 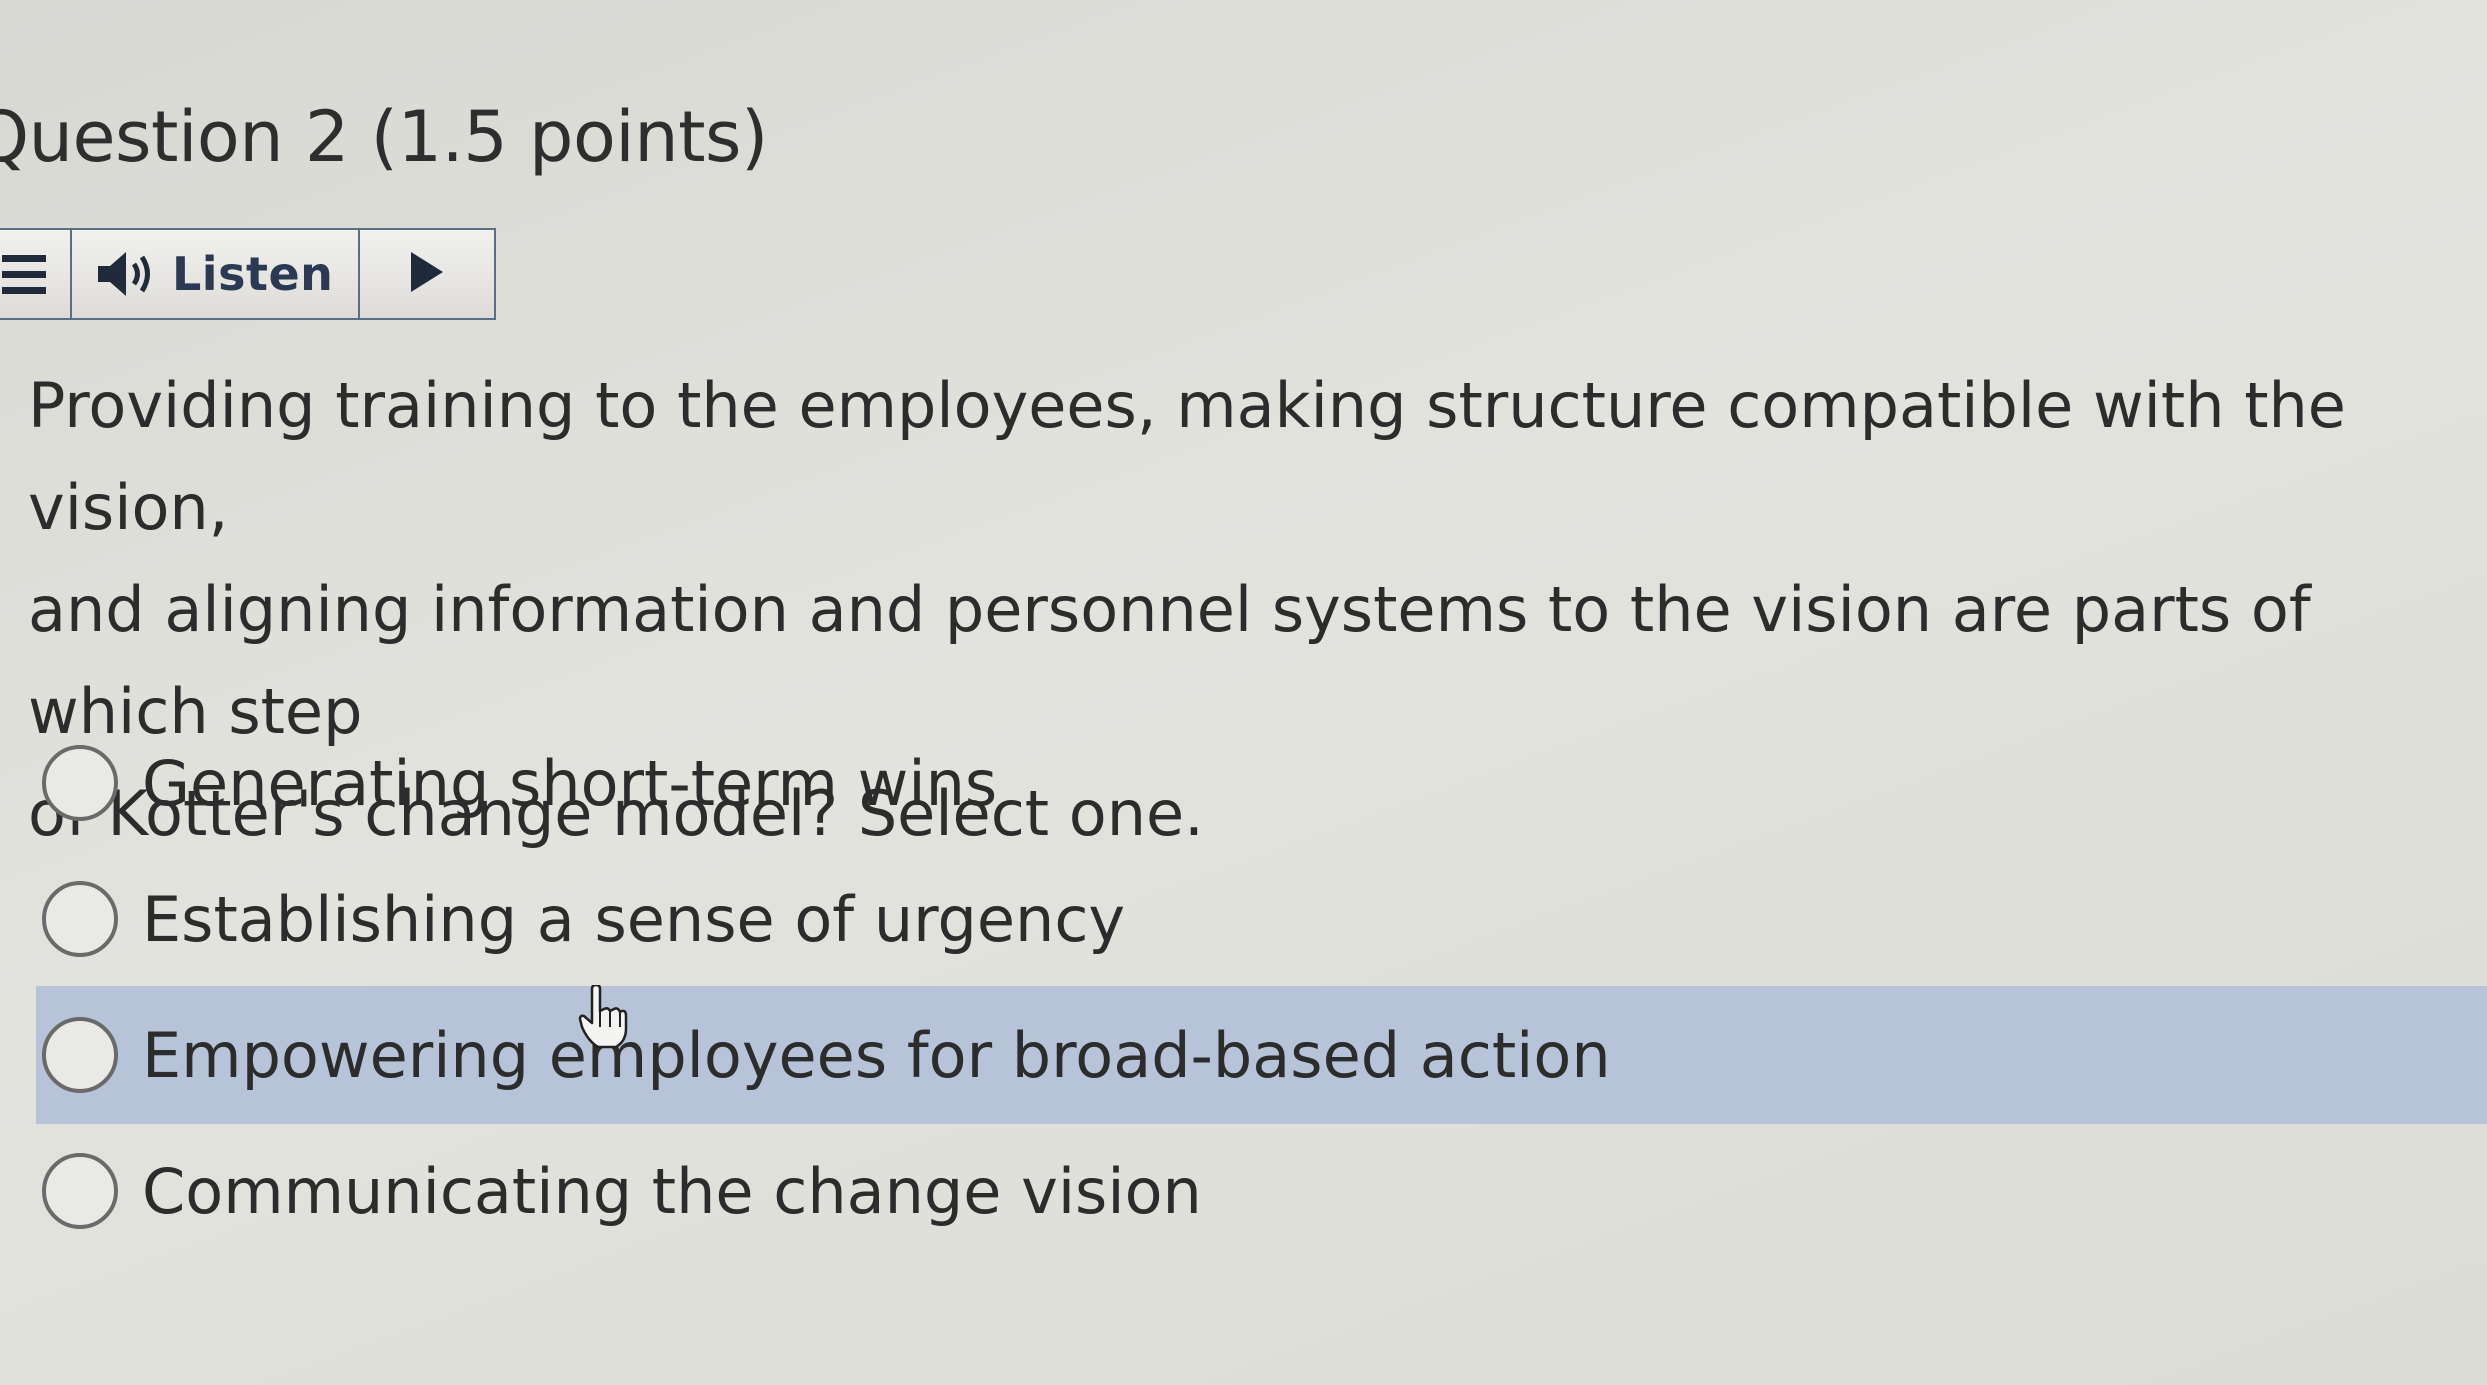 What do you see at coordinates (569, 137) in the screenshot?
I see `question-points: (1.5 points)` at bounding box center [569, 137].